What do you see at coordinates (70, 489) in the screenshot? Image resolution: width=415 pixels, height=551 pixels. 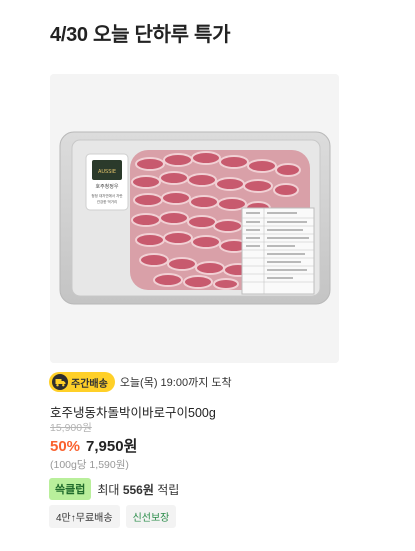 I see `point-badge: 쓱클럽` at bounding box center [70, 489].